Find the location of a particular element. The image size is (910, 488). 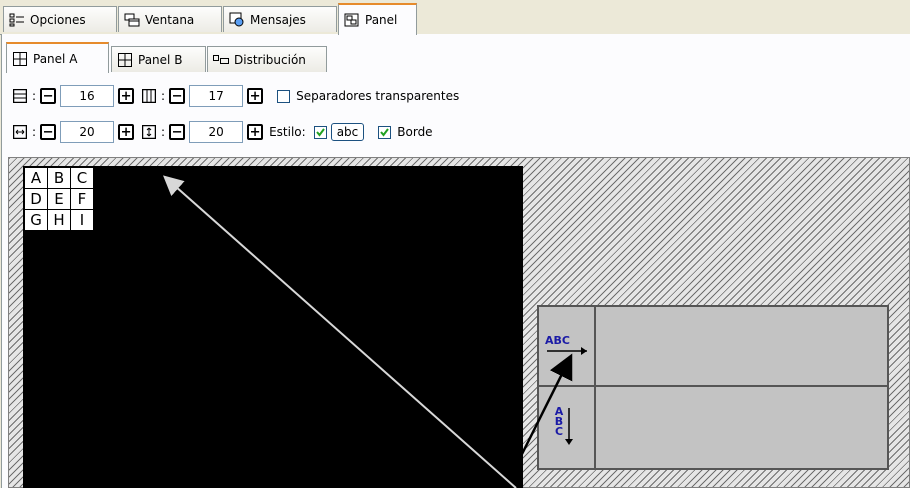

subtab-panel-b-label: Panel B is located at coordinates (160, 59).